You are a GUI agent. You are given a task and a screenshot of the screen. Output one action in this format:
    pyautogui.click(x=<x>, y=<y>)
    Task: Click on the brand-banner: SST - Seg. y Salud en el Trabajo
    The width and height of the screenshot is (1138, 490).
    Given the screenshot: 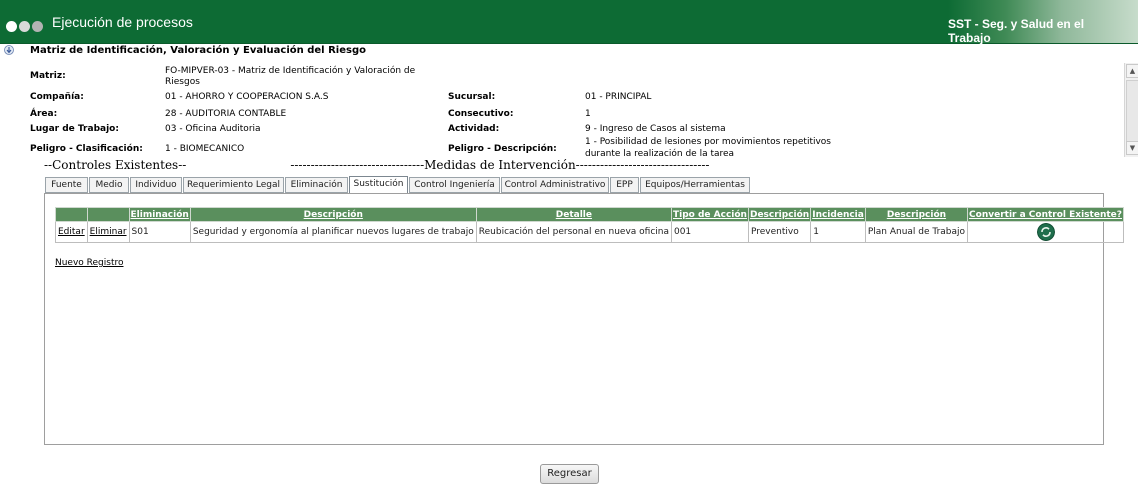 What is the action you would take?
    pyautogui.click(x=1043, y=22)
    